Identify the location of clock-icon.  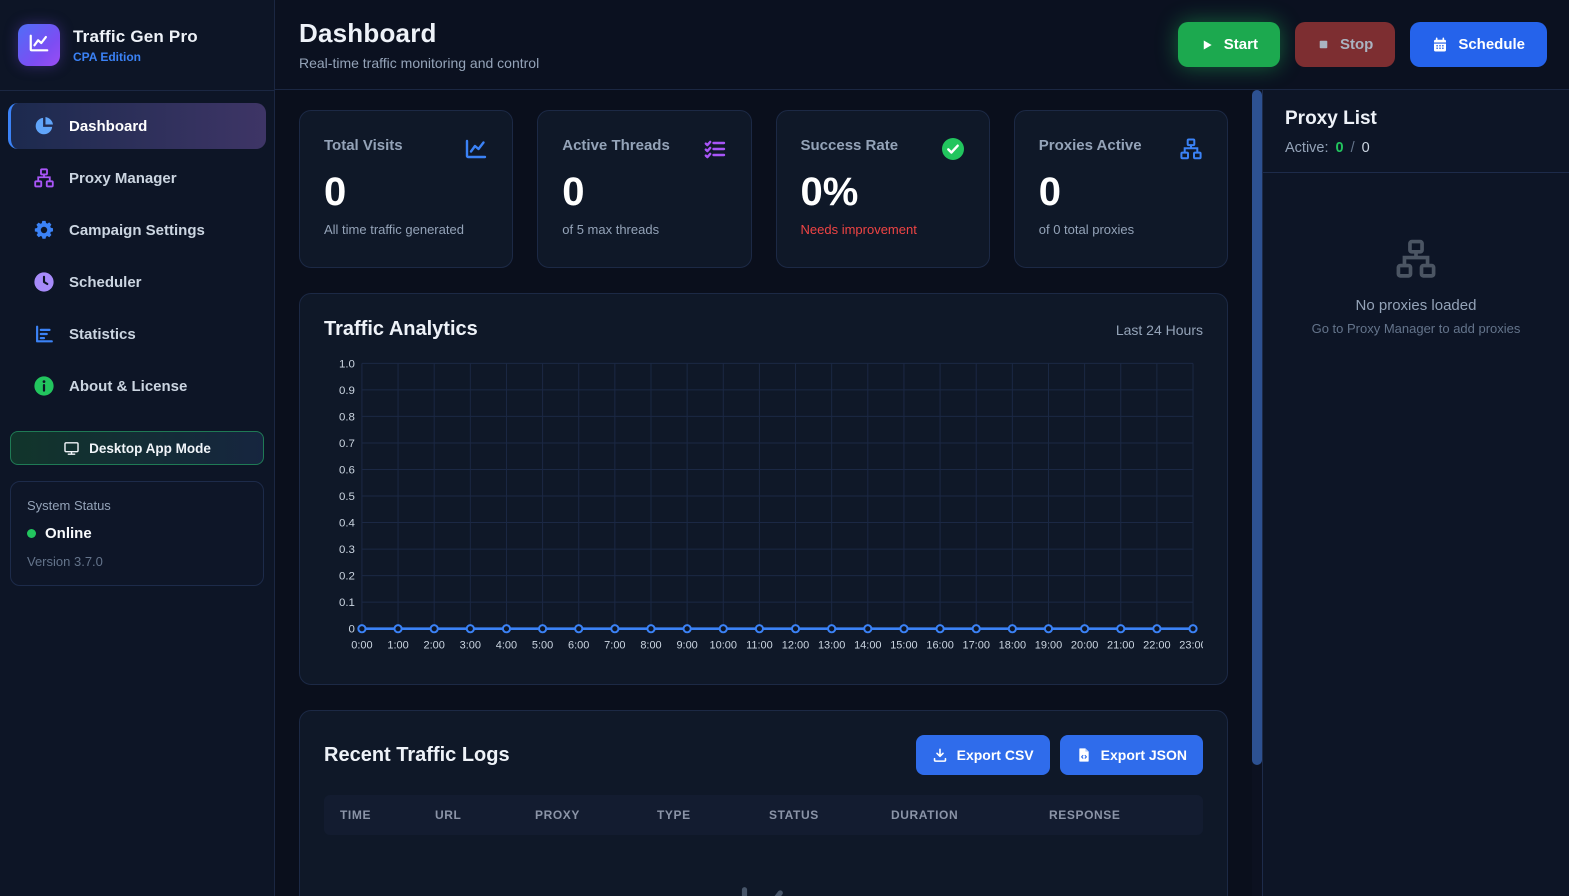
(44, 282).